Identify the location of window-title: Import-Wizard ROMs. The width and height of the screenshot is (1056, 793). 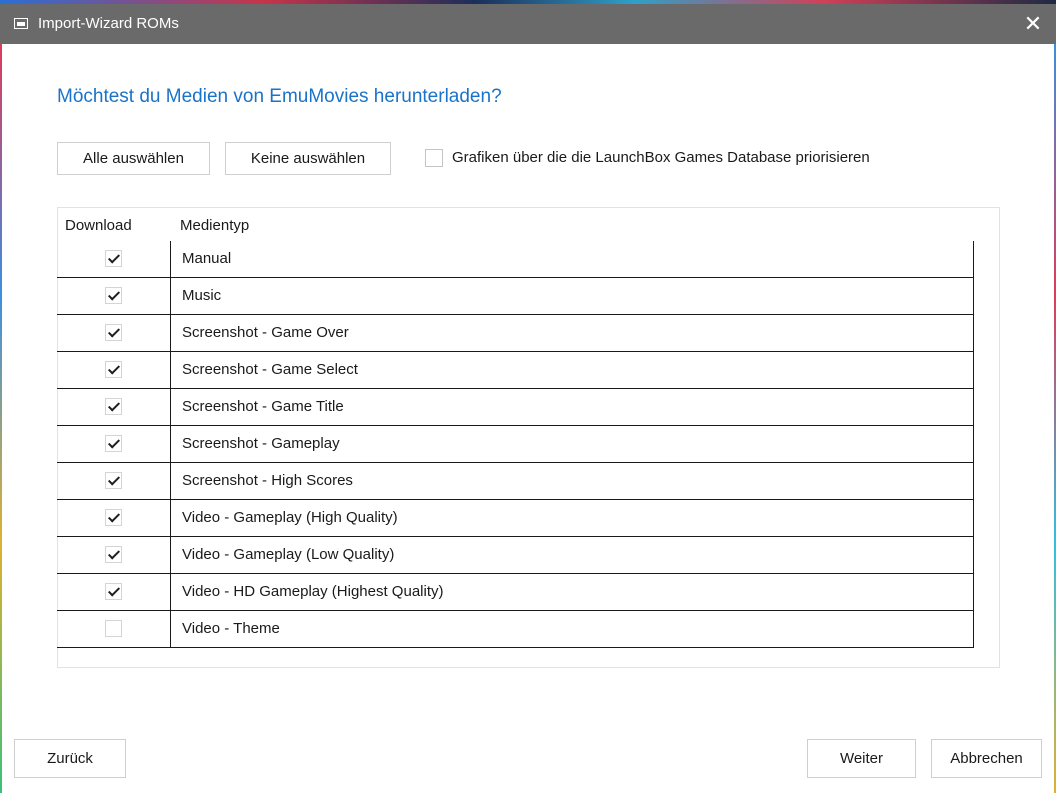
(108, 23).